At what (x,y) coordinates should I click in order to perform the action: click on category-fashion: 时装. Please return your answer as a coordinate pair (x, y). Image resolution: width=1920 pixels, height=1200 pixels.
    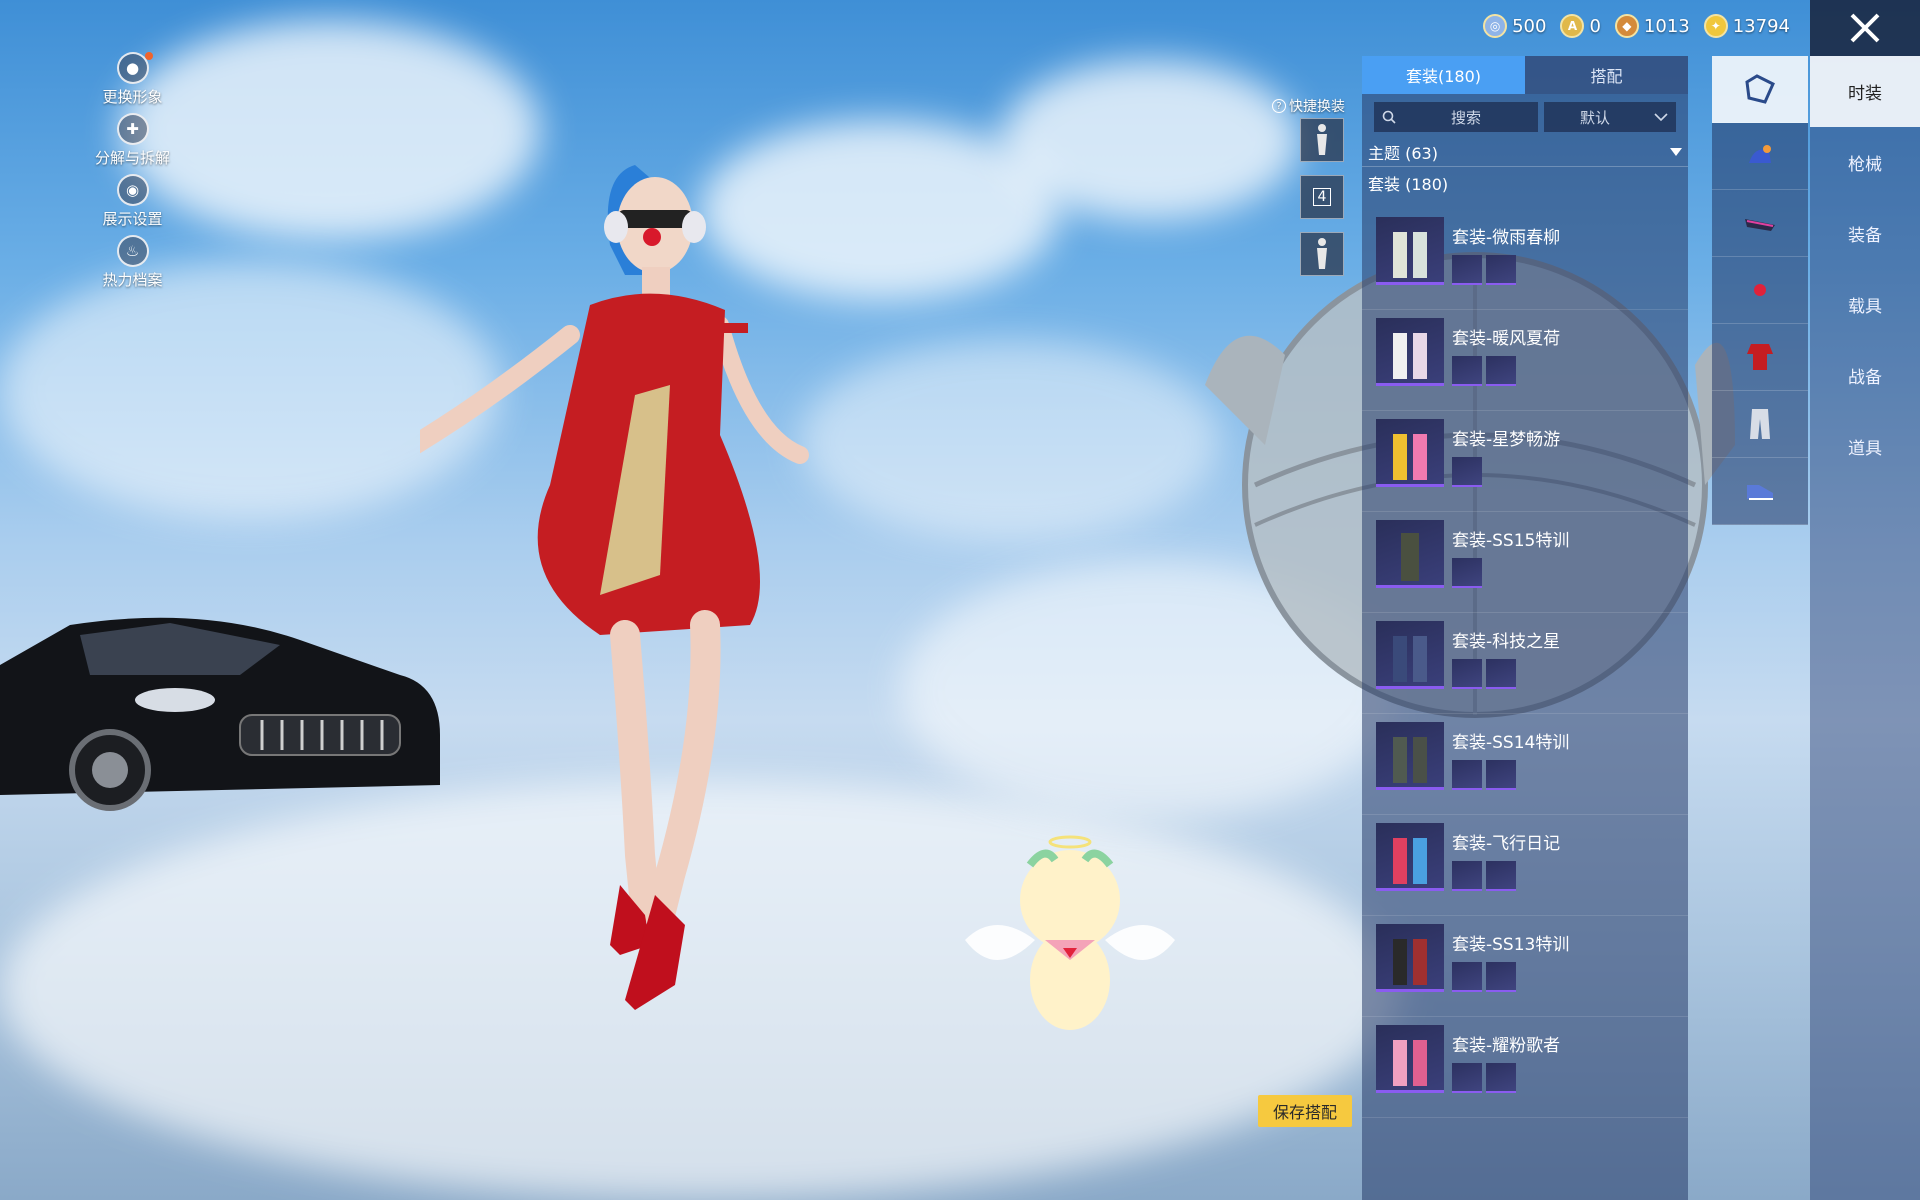
    Looking at the image, I should click on (1865, 91).